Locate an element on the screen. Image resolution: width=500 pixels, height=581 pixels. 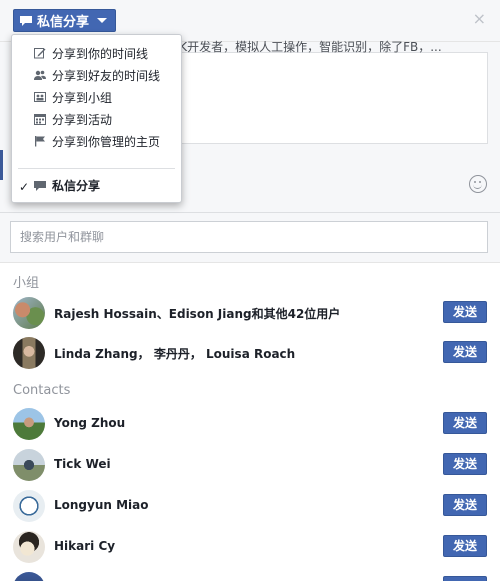
menu-item-label: 分享到活动 is located at coordinates (82, 119).